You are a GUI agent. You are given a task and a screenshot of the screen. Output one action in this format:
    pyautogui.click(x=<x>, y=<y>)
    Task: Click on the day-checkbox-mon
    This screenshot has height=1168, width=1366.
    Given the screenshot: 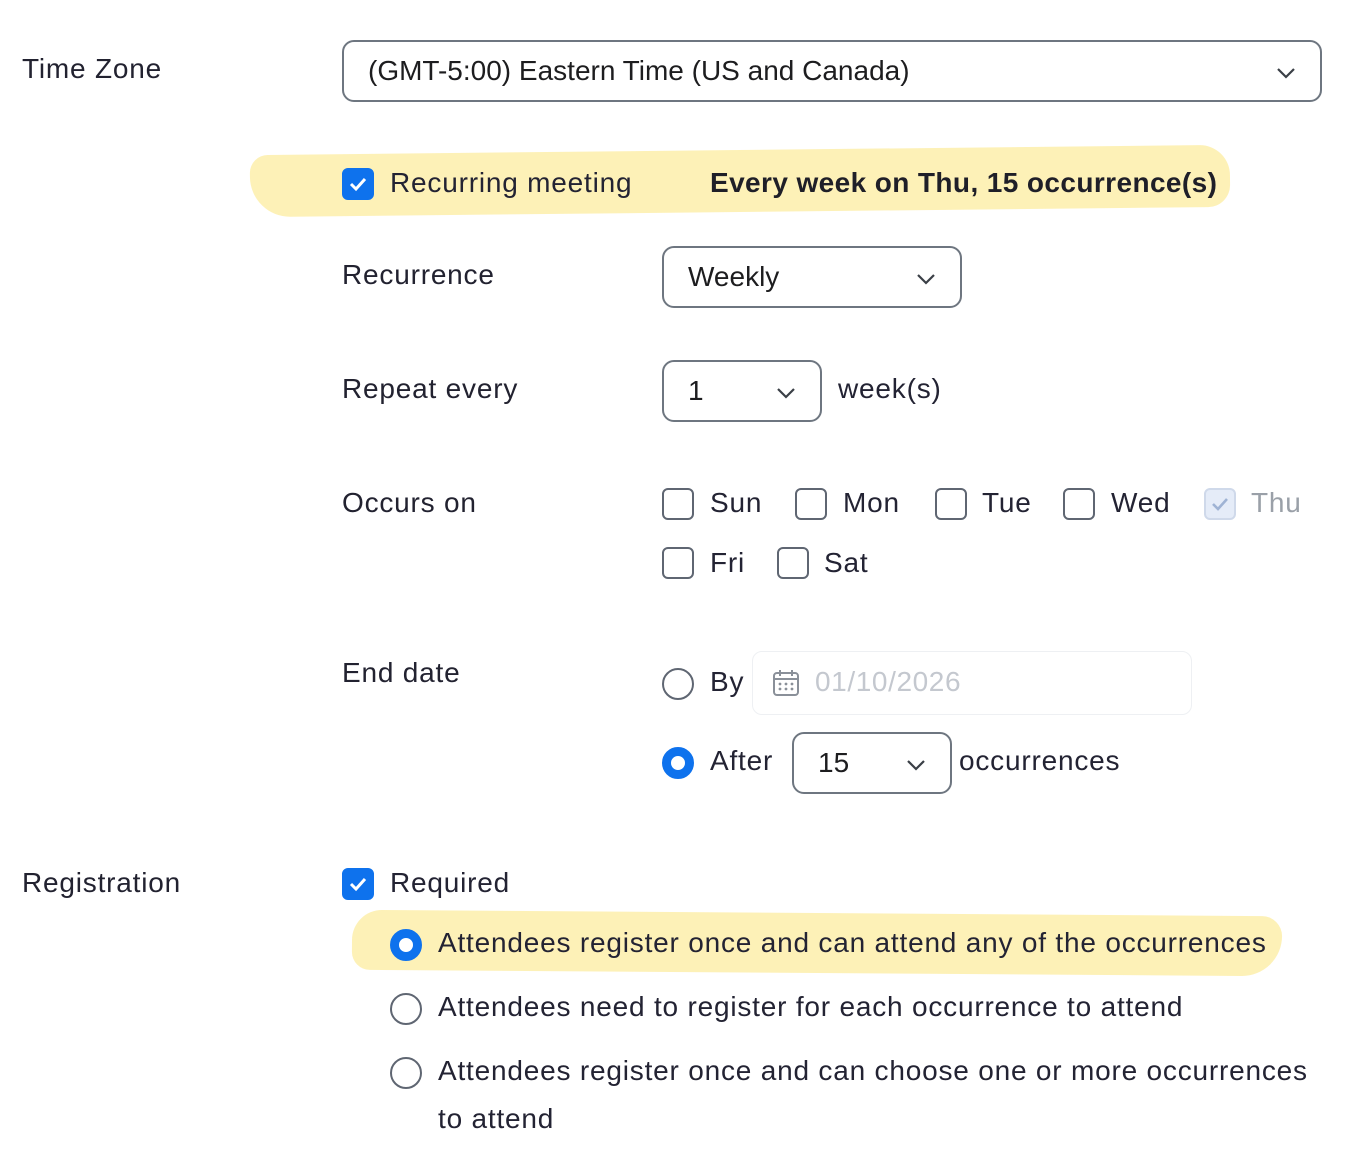 What is the action you would take?
    pyautogui.click(x=811, y=504)
    